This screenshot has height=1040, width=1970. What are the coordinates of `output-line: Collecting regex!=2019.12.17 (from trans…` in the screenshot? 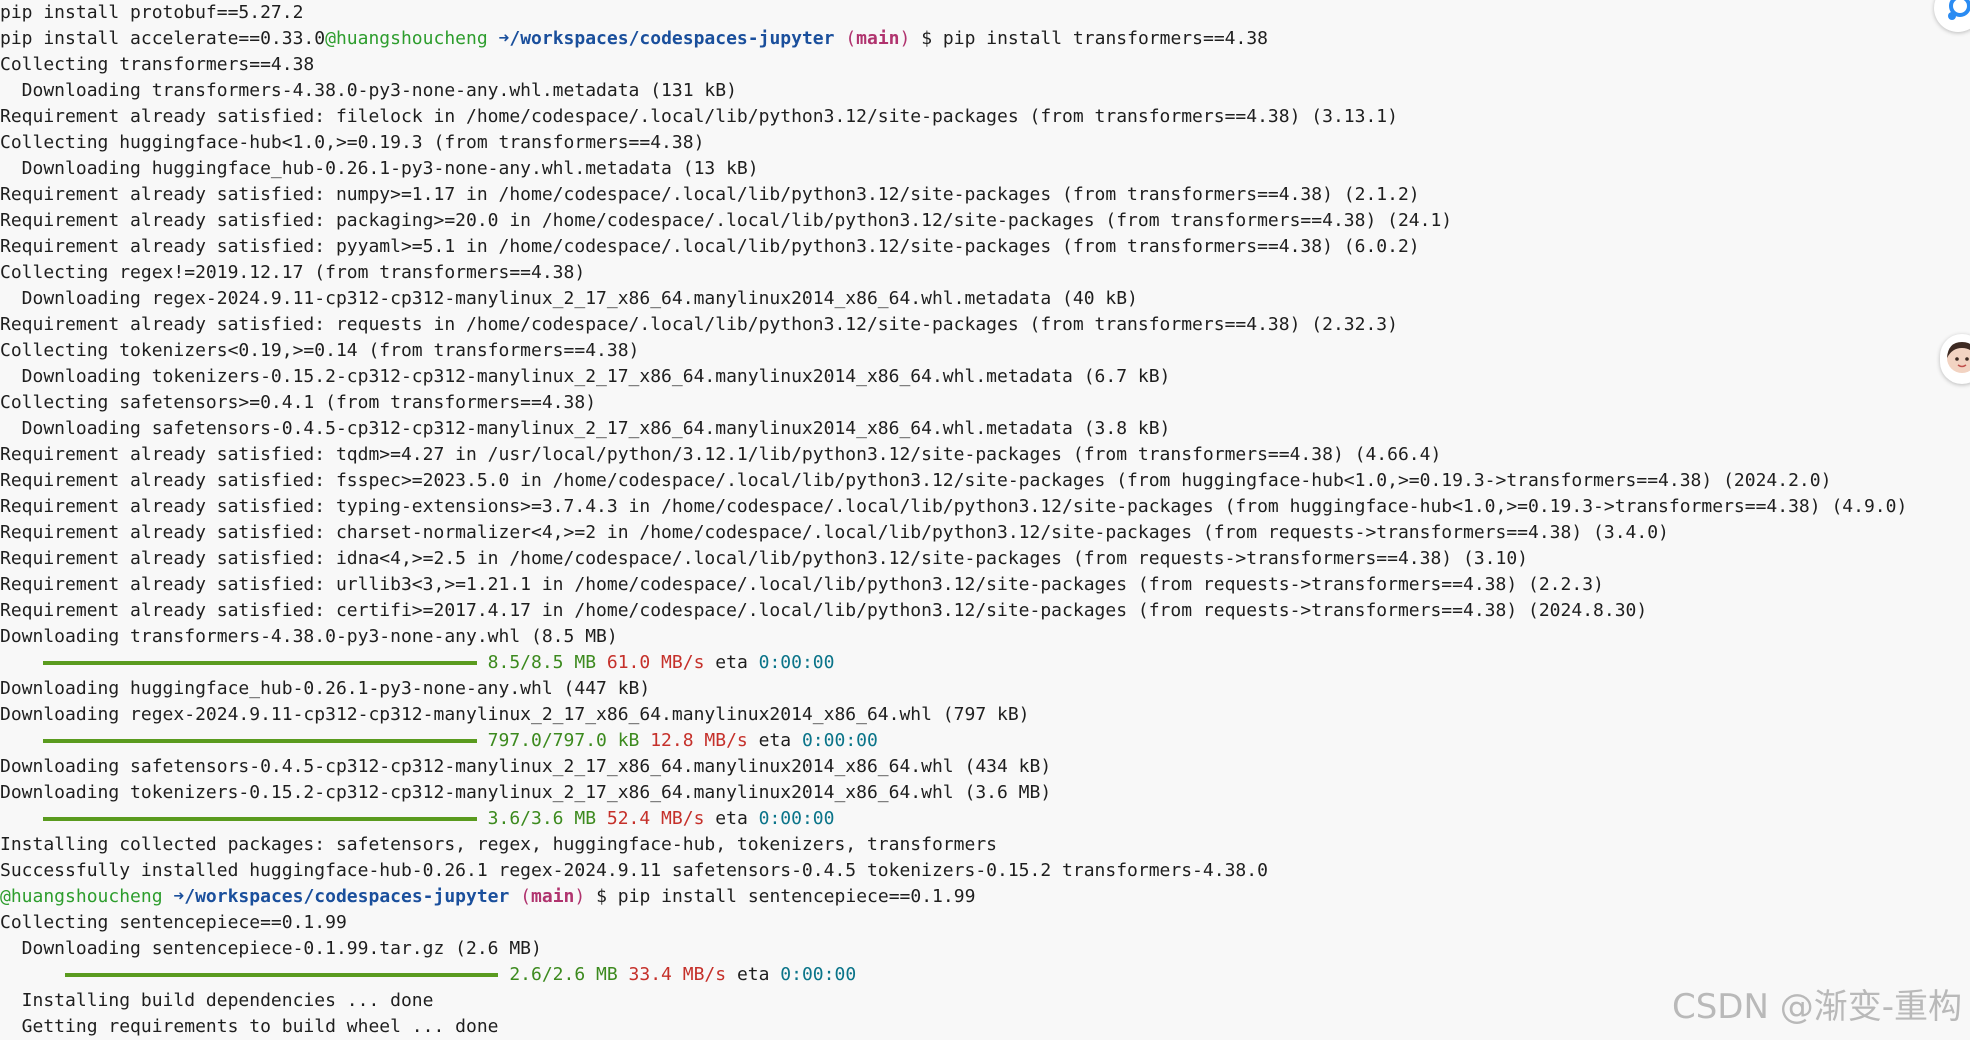 It's located at (293, 272).